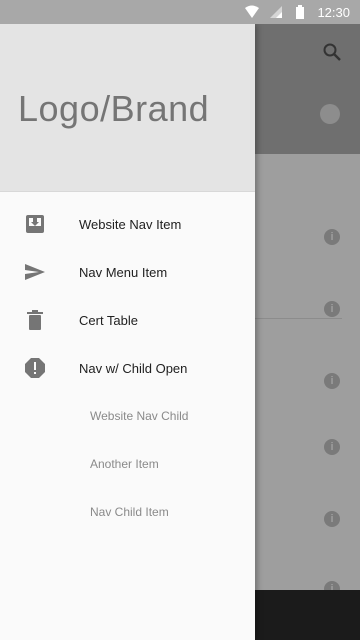 This screenshot has height=640, width=360. What do you see at coordinates (133, 368) in the screenshot?
I see `nav-item-label: Nav w/ Child Open` at bounding box center [133, 368].